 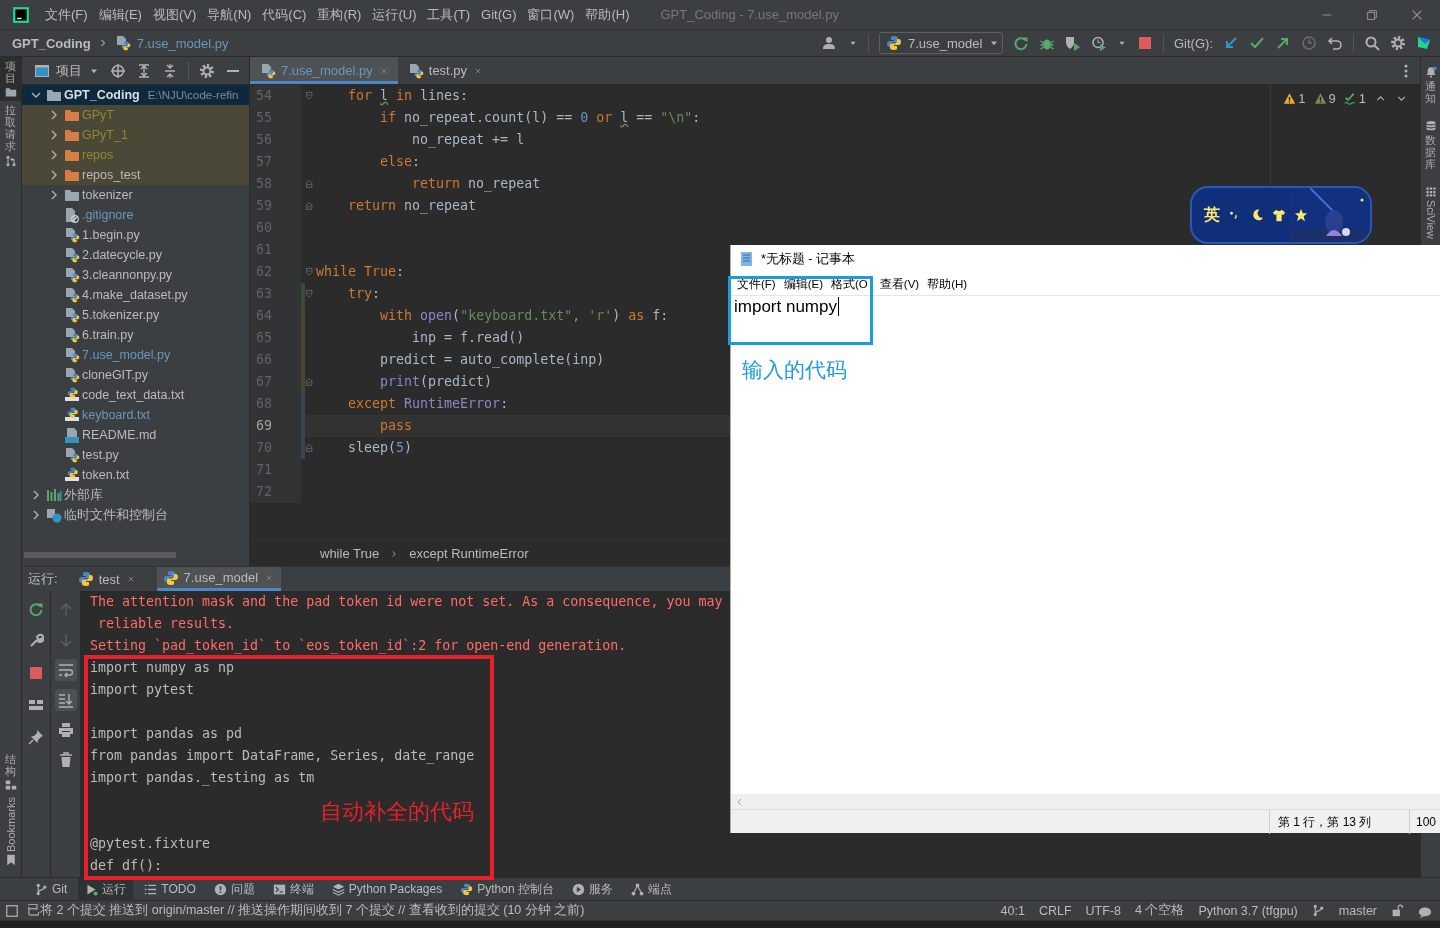 I want to click on run-config-dropdown: 7.use_model, so click(x=941, y=43).